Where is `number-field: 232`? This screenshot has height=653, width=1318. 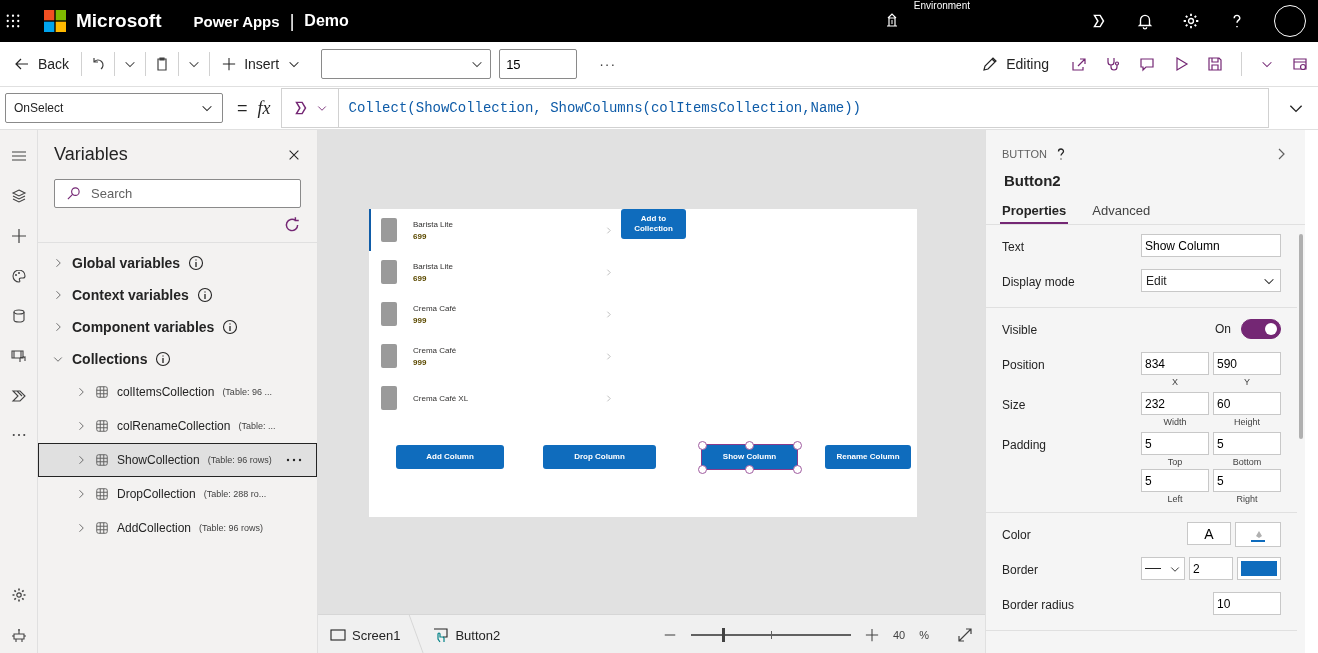
number-field: 232 is located at coordinates (1175, 403).